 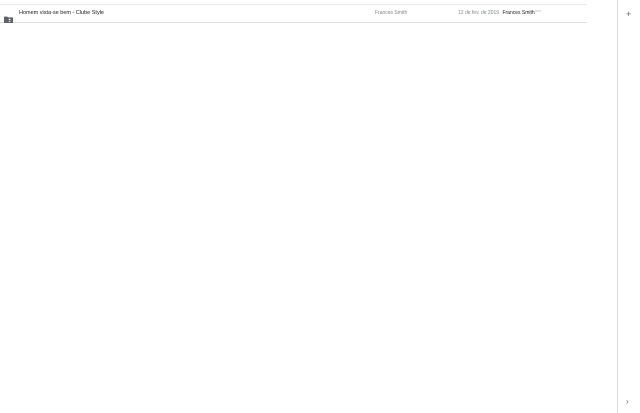 I want to click on modified-by: Frances Smith, so click(x=518, y=13).